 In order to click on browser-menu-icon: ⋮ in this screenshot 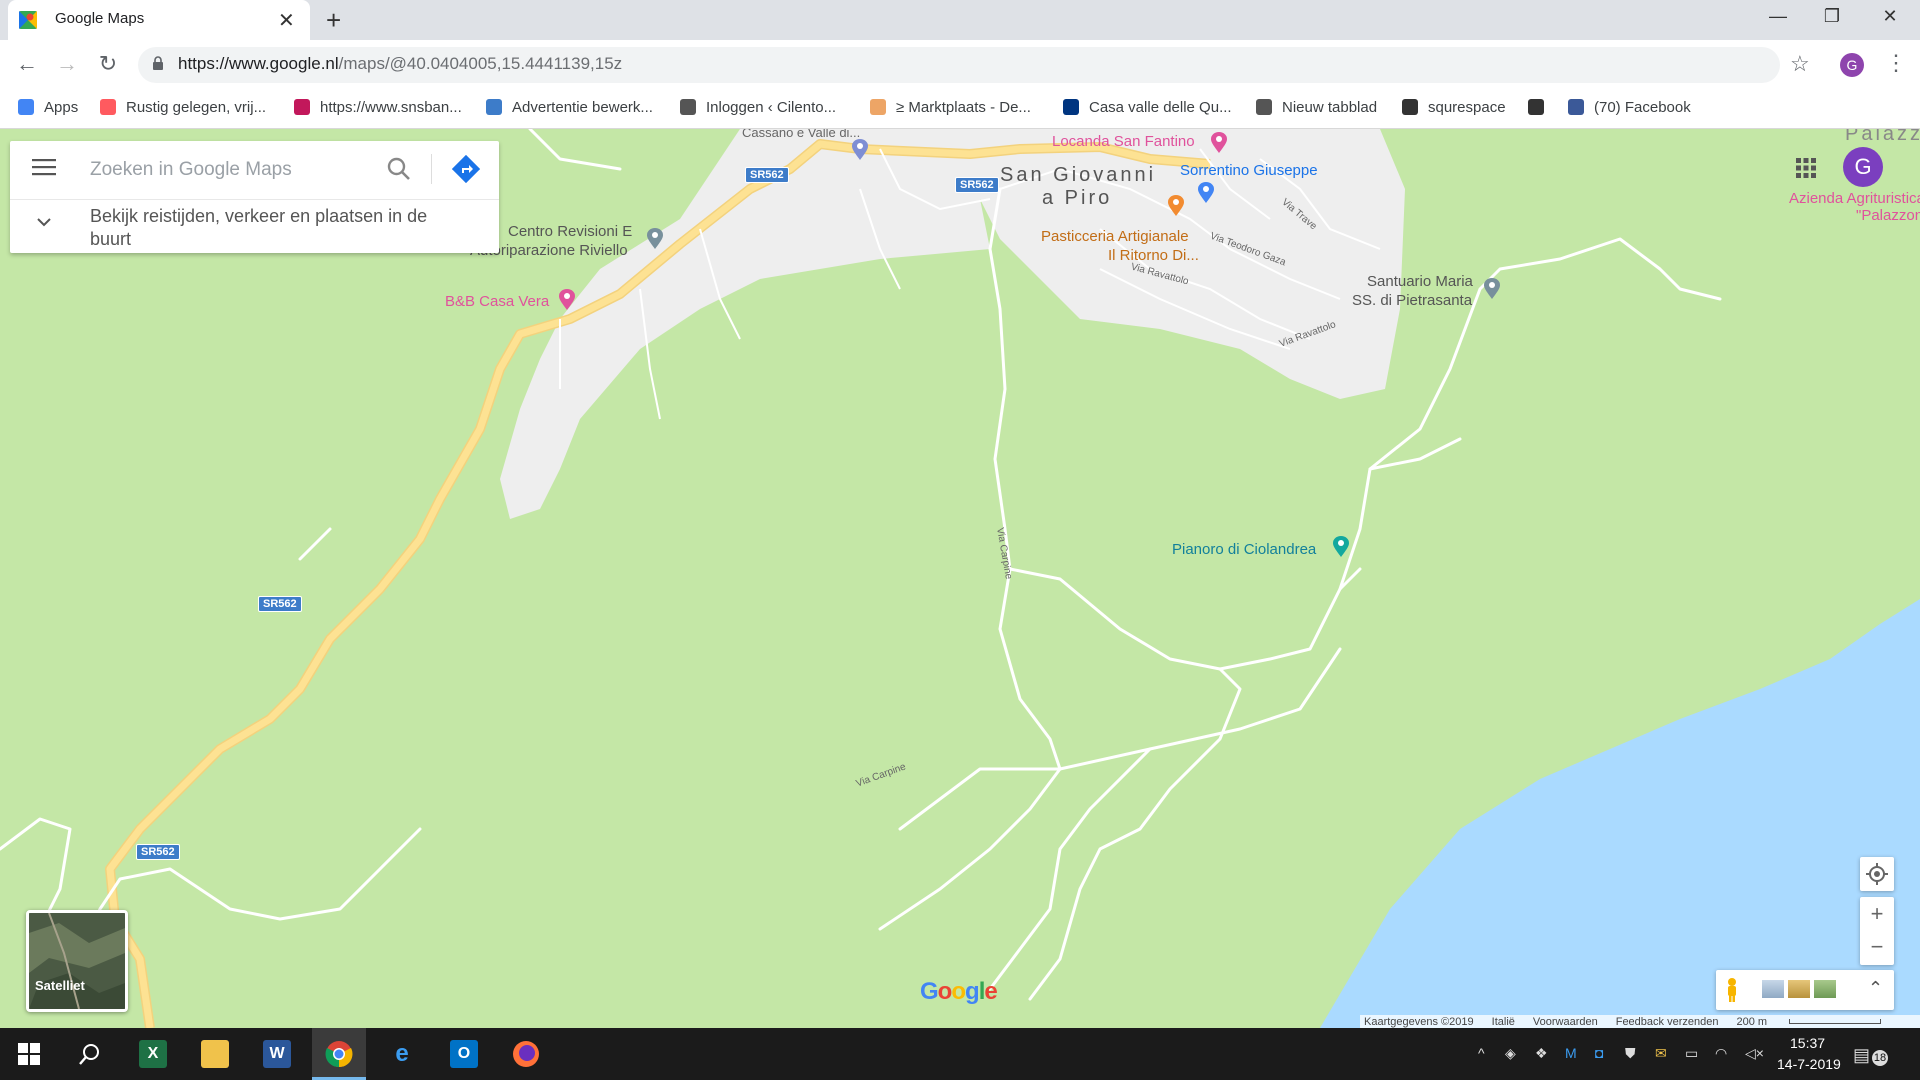, I will do `click(1896, 63)`.